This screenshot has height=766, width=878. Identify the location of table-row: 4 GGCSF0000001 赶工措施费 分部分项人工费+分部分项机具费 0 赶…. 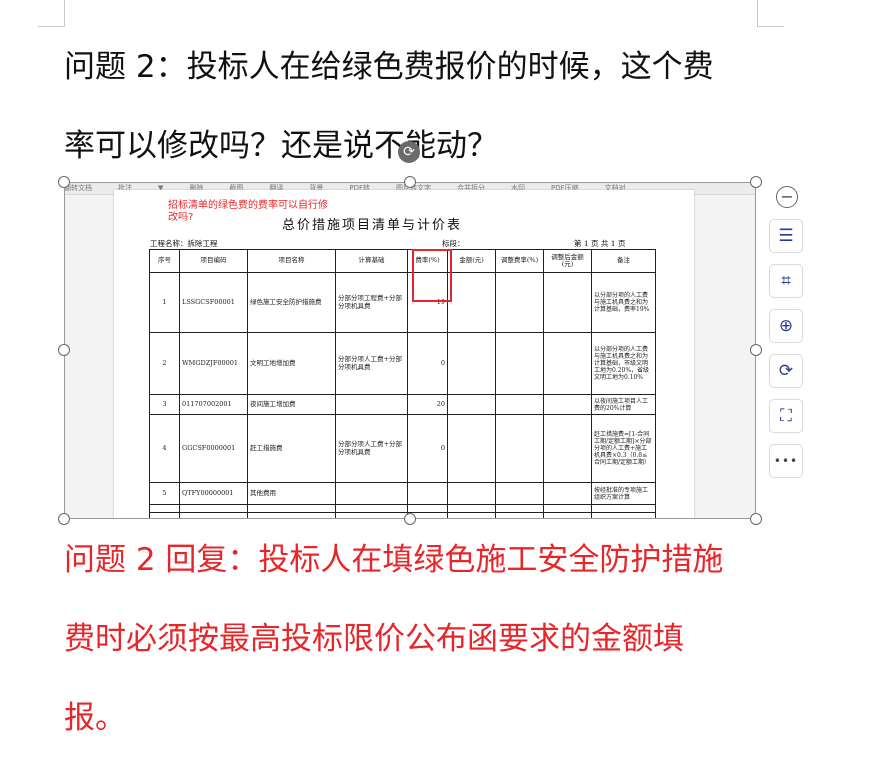
(402, 448).